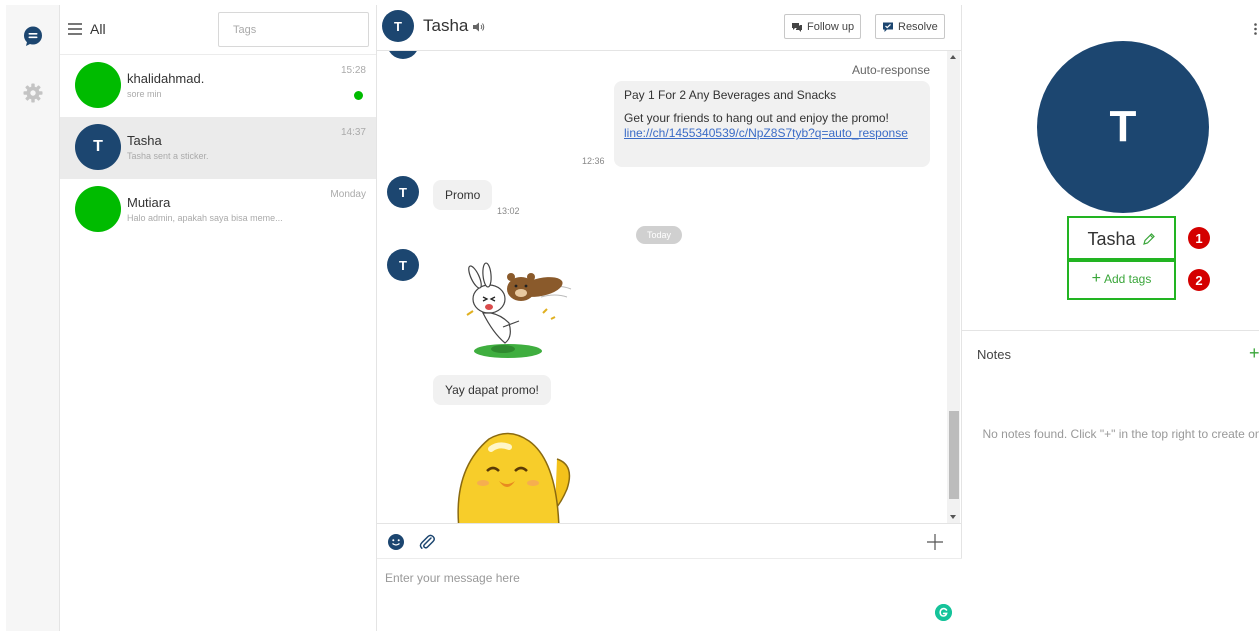 This screenshot has width=1259, height=631. I want to click on follow-up-button: Follow up, so click(823, 26).